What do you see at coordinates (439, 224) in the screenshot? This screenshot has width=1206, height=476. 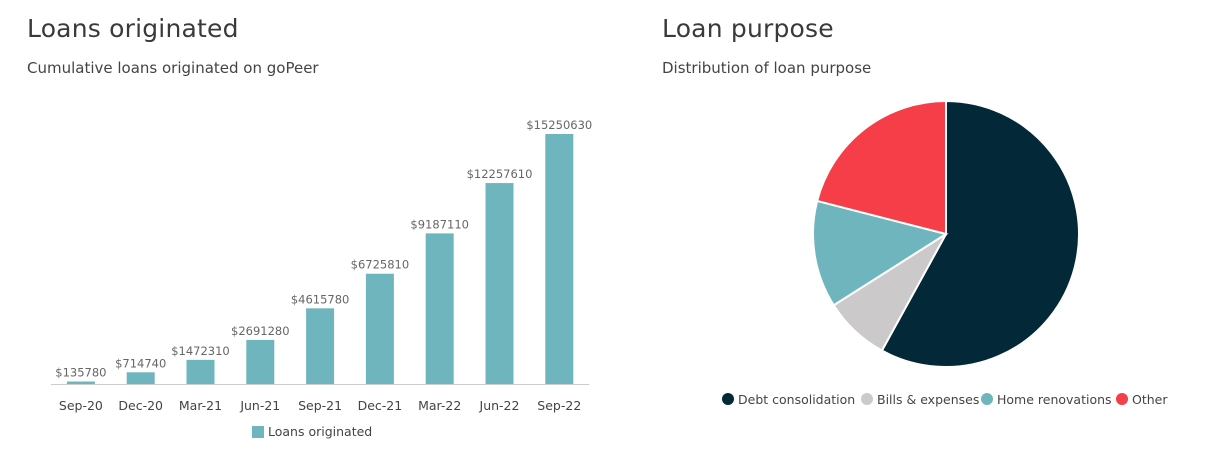 I see `bar-value-label: $9187110` at bounding box center [439, 224].